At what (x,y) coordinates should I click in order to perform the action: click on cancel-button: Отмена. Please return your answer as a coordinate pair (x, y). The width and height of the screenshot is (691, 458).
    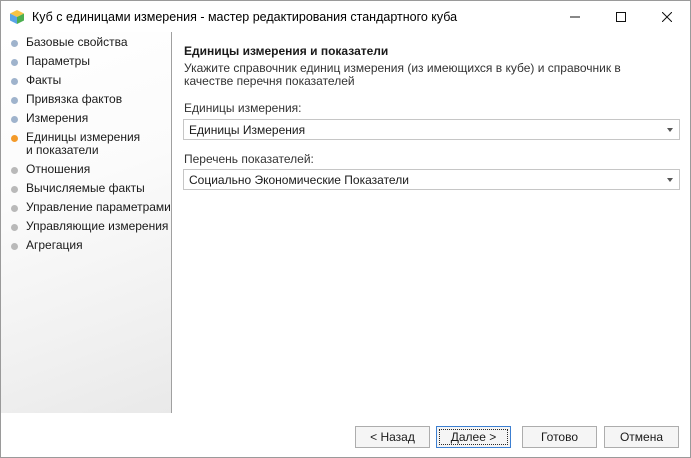
    Looking at the image, I should click on (641, 437).